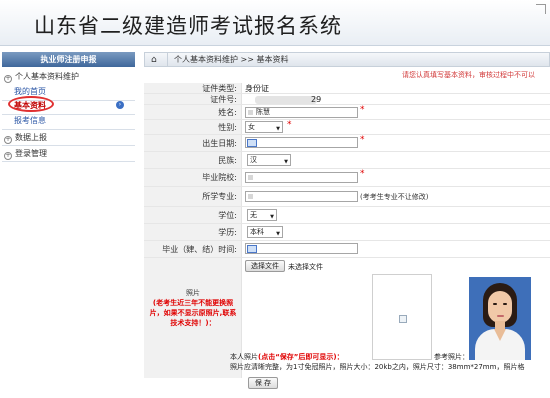 Image resolution: width=550 pixels, height=398 pixels. Describe the element at coordinates (193, 160) in the screenshot. I see `field-label: 民族:` at that location.